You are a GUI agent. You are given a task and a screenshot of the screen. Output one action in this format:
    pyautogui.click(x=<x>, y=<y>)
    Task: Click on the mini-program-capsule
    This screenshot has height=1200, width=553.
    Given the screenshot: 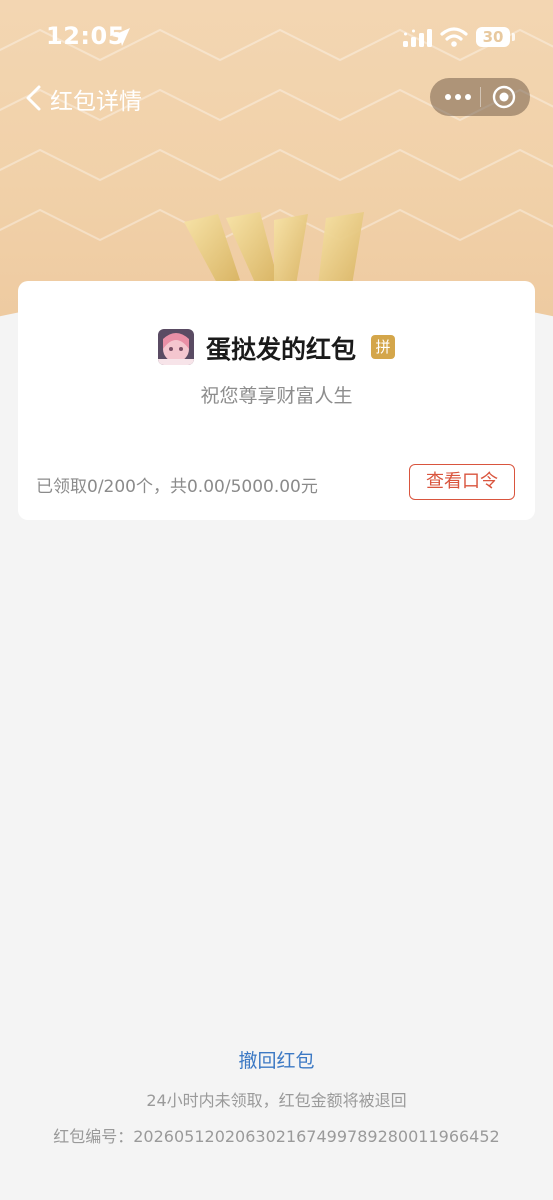 What is the action you would take?
    pyautogui.click(x=480, y=97)
    